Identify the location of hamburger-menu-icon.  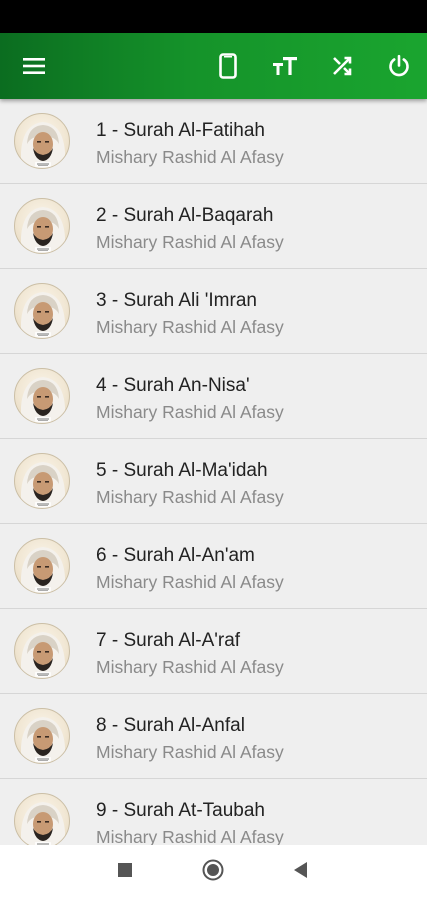
(34, 66).